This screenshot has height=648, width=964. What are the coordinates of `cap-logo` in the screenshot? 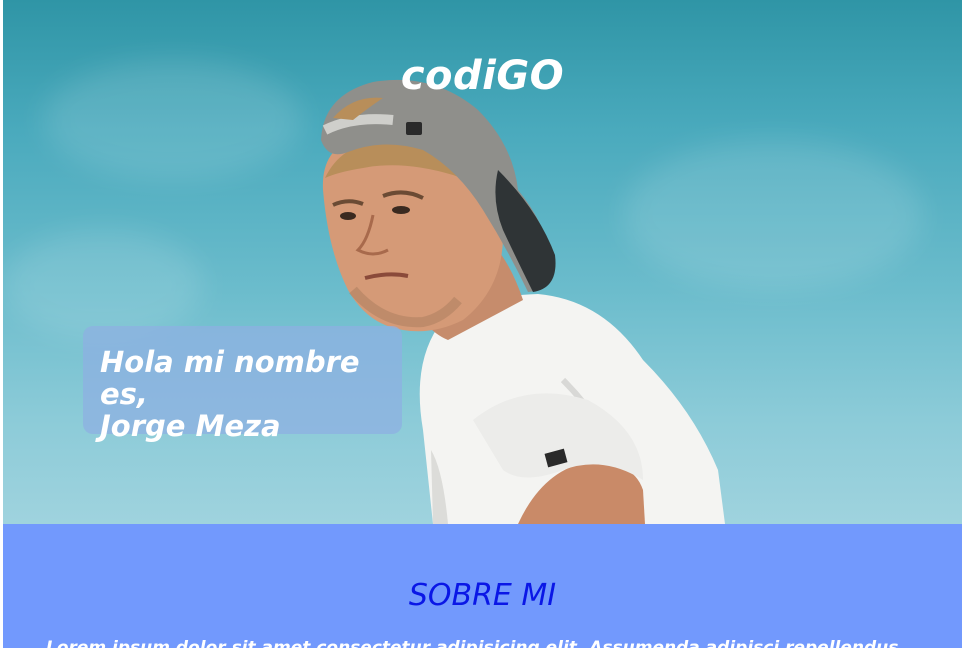 It's located at (414, 128).